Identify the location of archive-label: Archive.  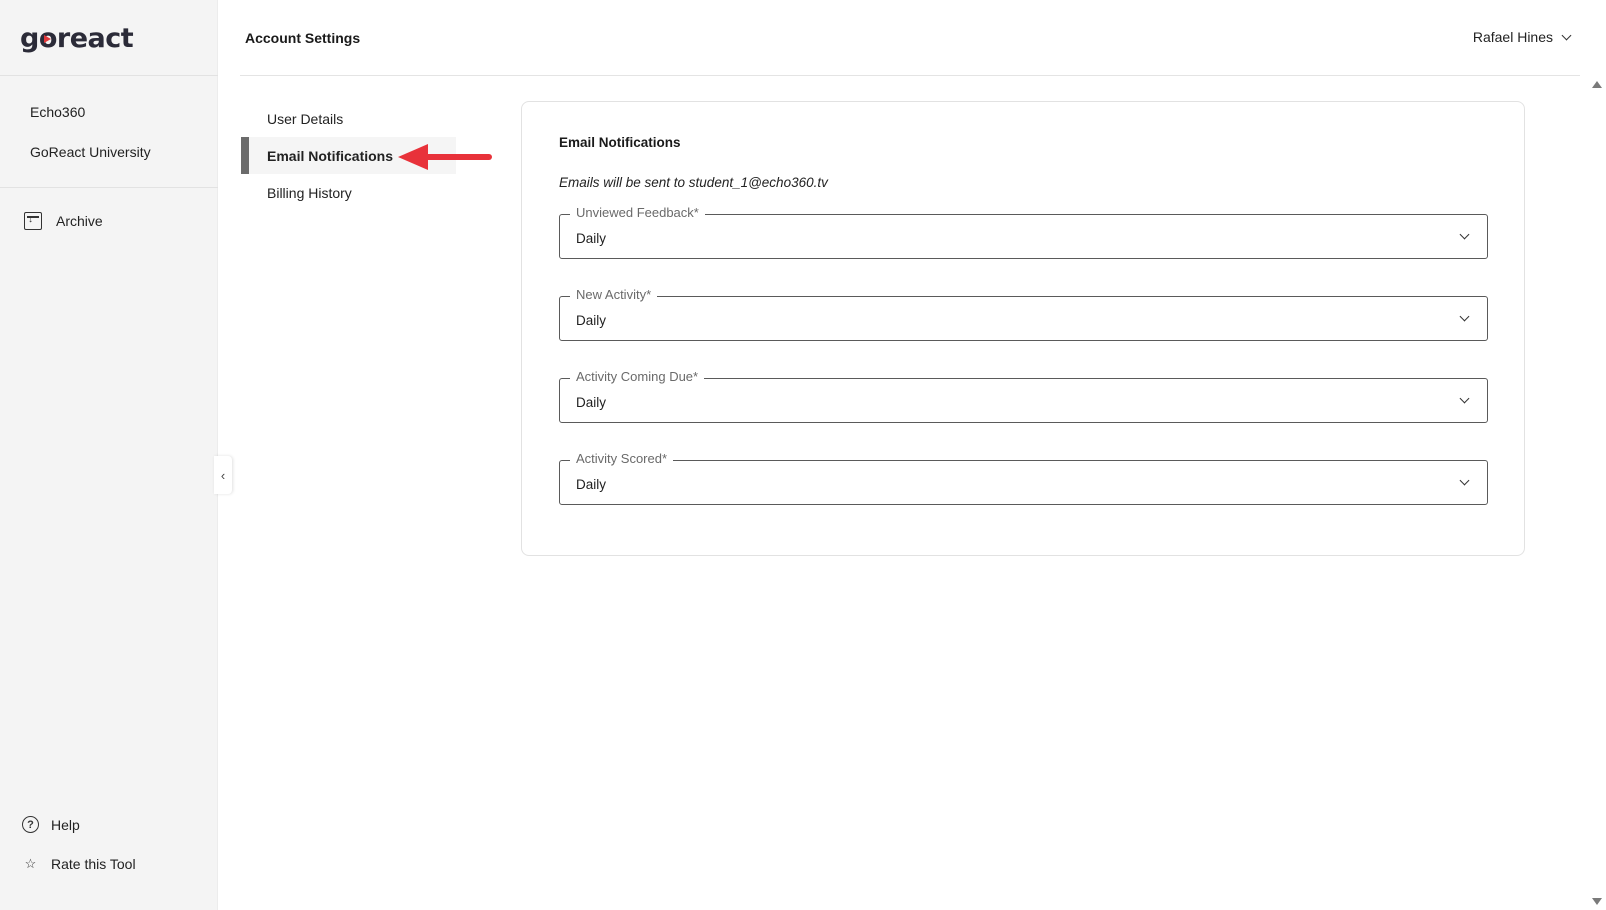
(79, 221).